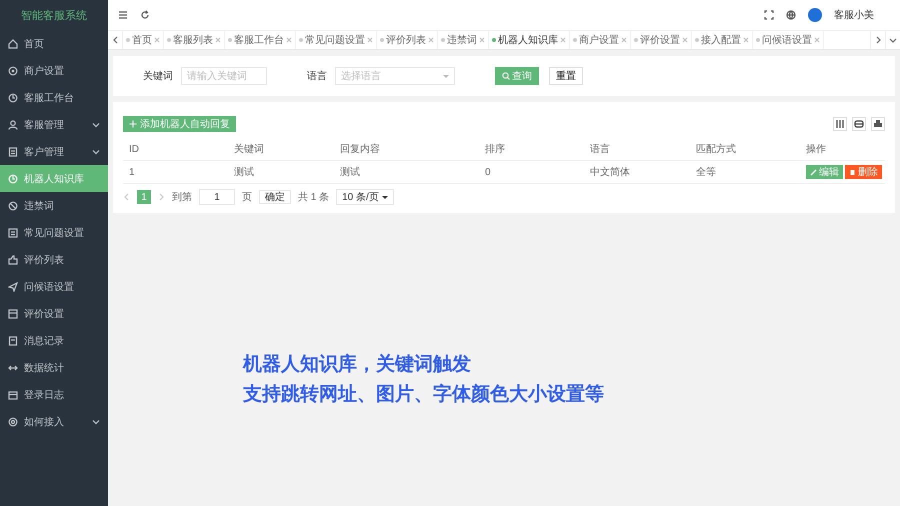 This screenshot has width=900, height=506. What do you see at coordinates (217, 197) in the screenshot?
I see `page-input-field: 1` at bounding box center [217, 197].